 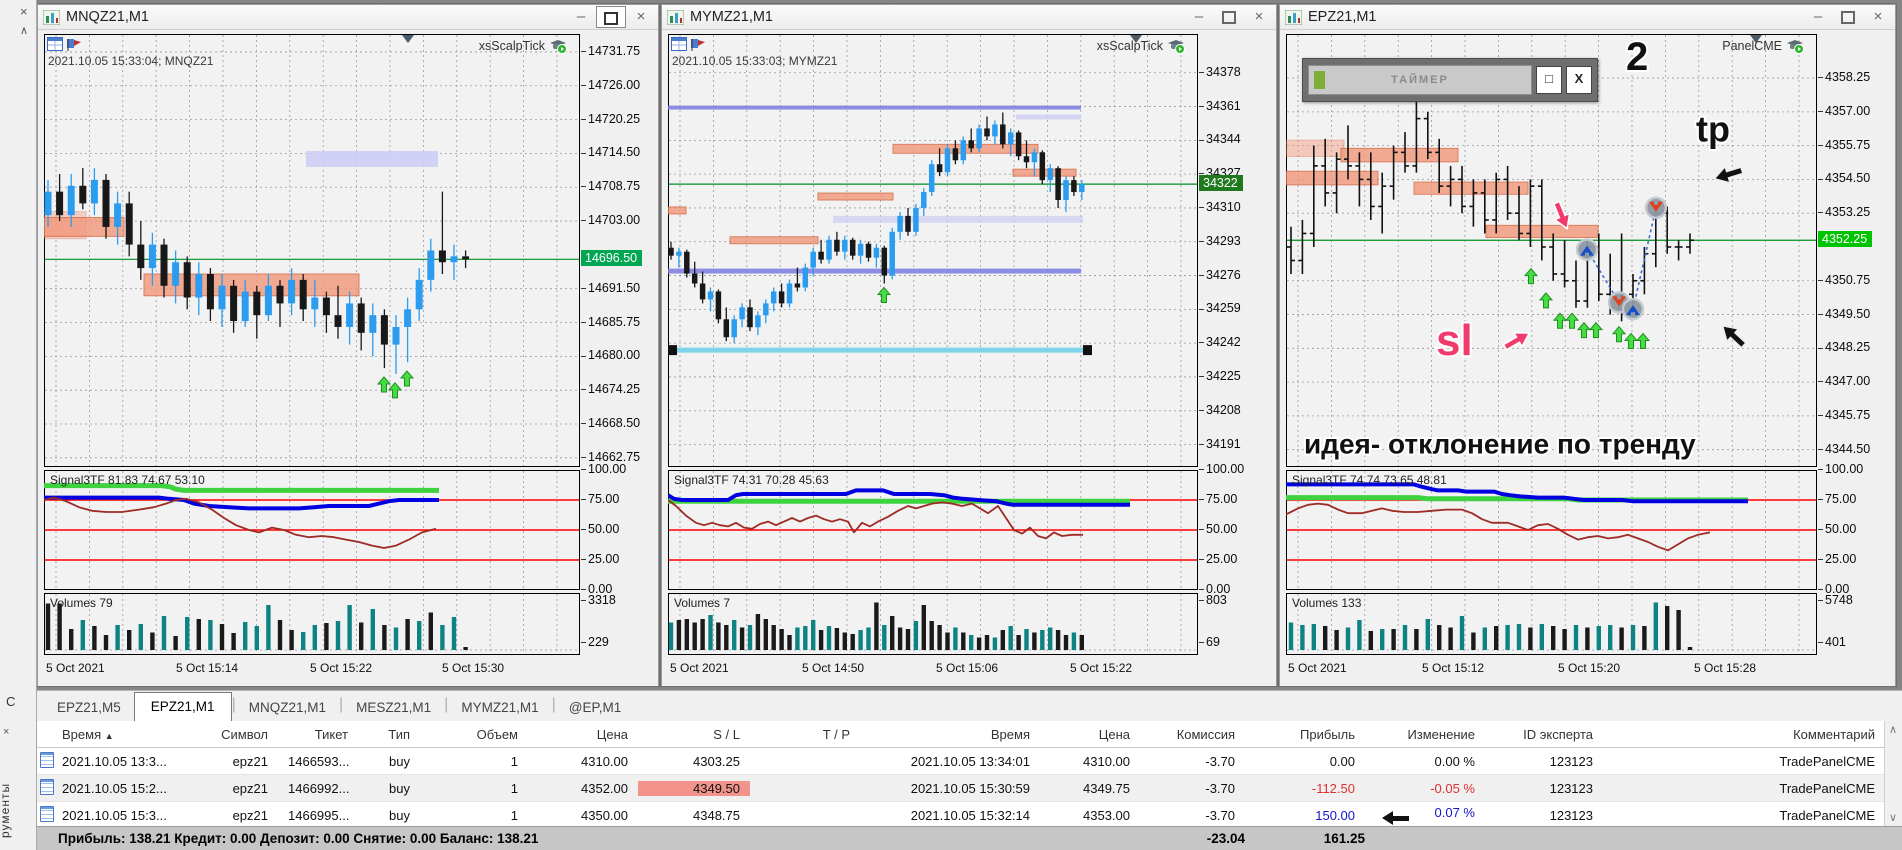 What do you see at coordinates (731, 17) in the screenshot?
I see `window-title: MYMZ21,M1` at bounding box center [731, 17].